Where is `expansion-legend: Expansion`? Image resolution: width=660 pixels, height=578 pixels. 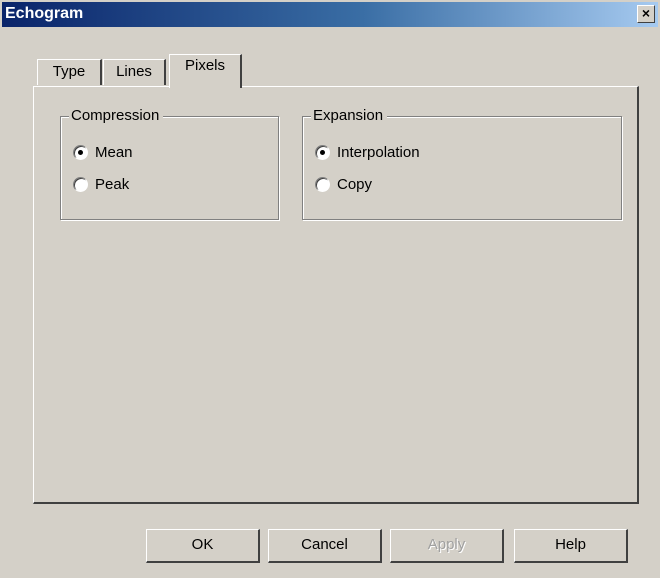 expansion-legend: Expansion is located at coordinates (349, 116).